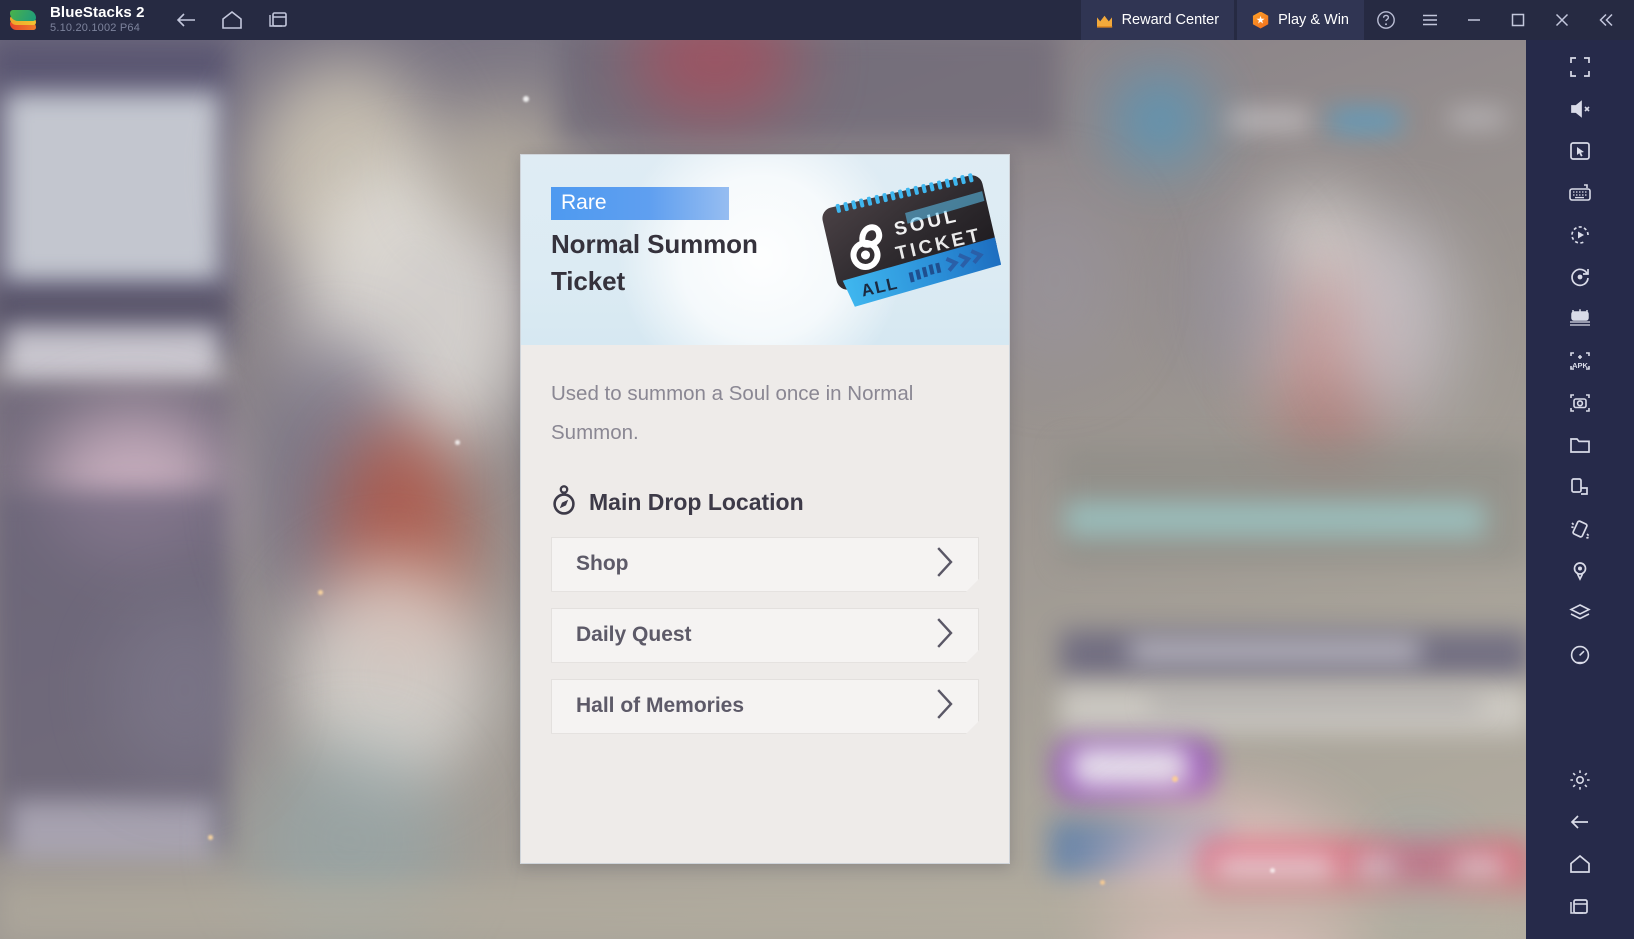 The width and height of the screenshot is (1634, 939). What do you see at coordinates (1313, 20) in the screenshot?
I see `play-and-win-label: Play & Win` at bounding box center [1313, 20].